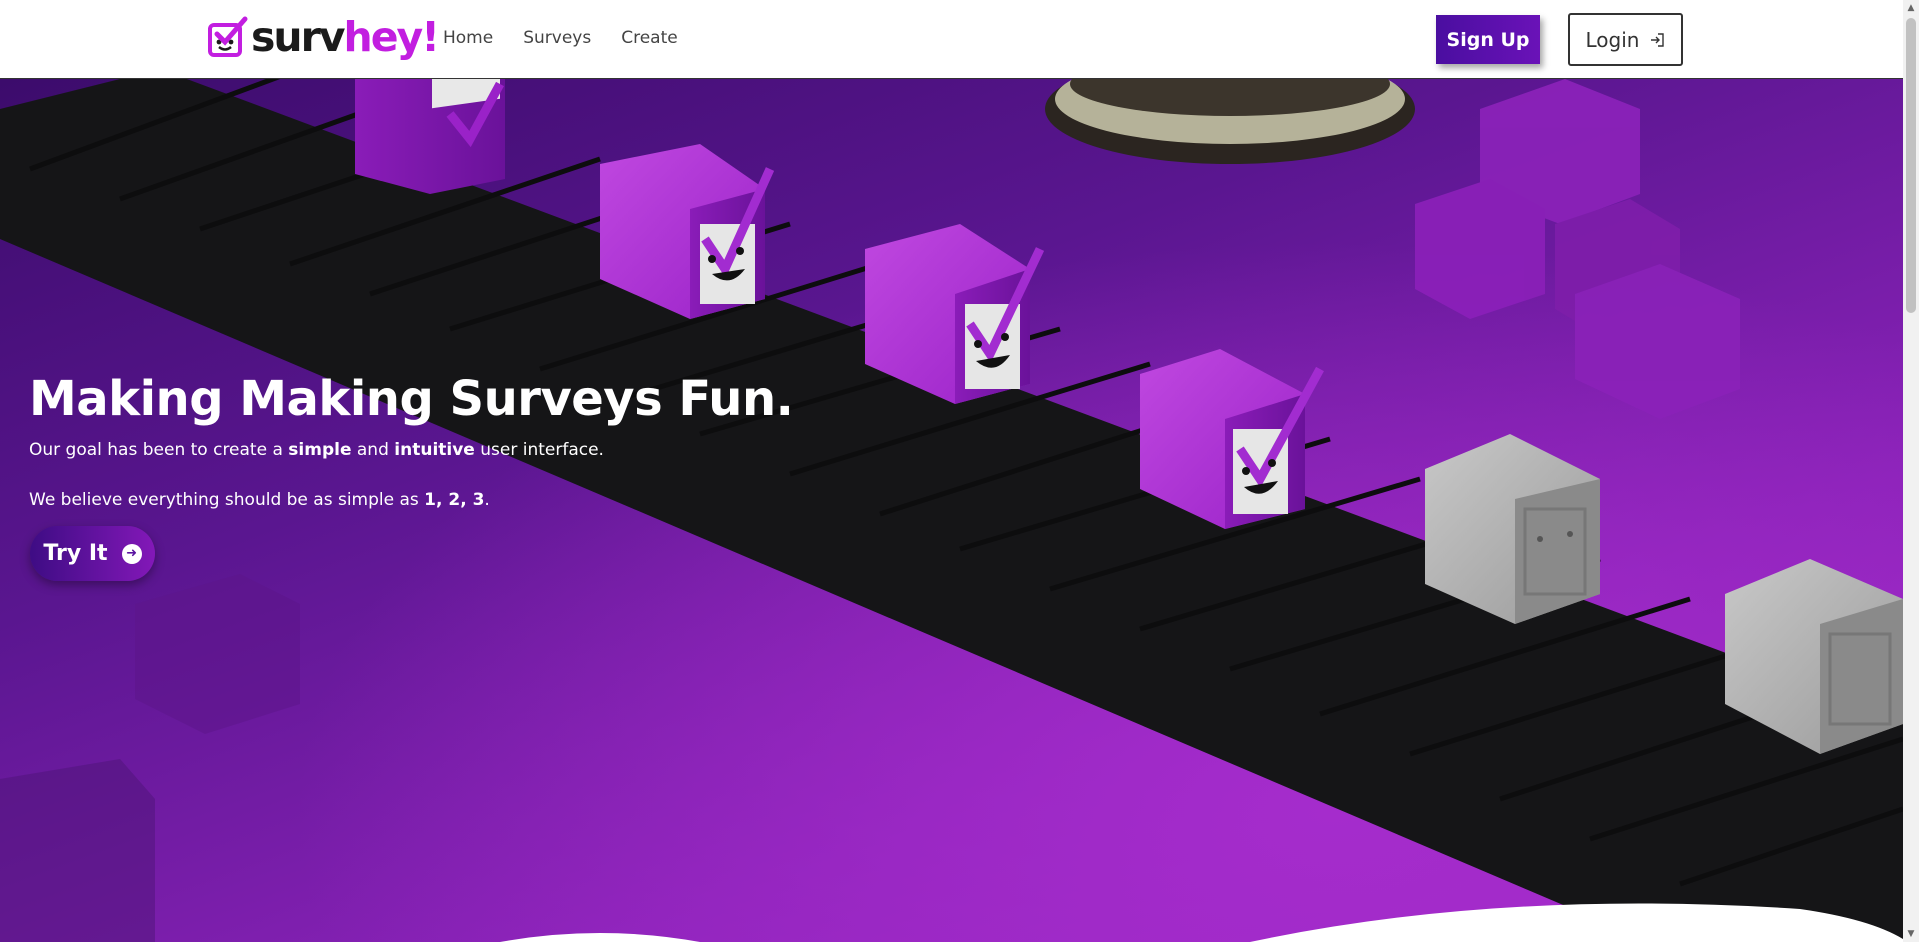 This screenshot has height=942, width=1919. I want to click on try-it-button: Try It ➜, so click(92, 553).